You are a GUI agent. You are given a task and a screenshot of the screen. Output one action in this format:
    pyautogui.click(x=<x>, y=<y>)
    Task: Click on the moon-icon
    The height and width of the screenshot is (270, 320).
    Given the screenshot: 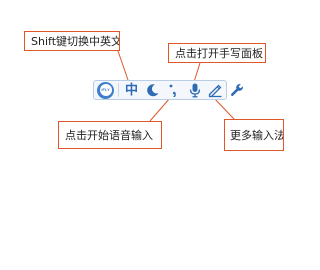 What is the action you would take?
    pyautogui.click(x=152, y=90)
    